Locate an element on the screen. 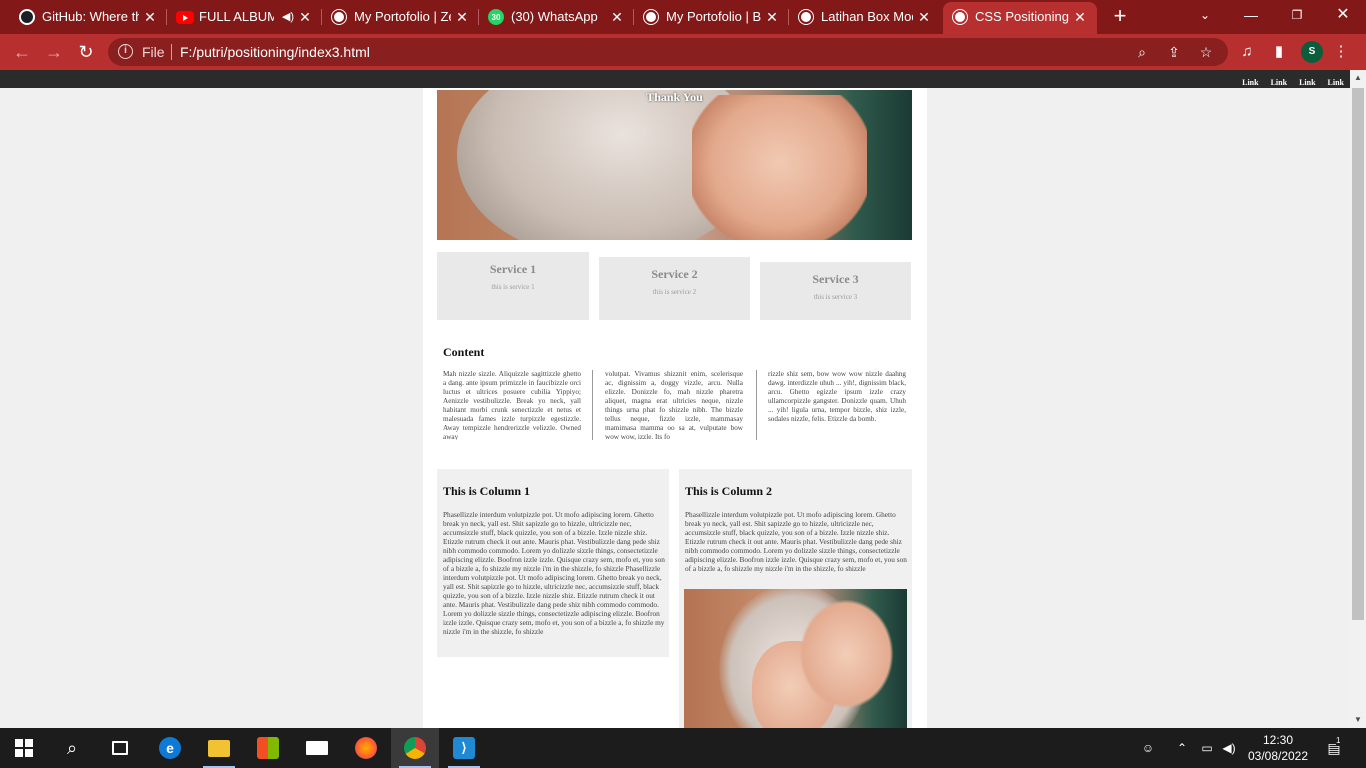  back-button: ← is located at coordinates (22, 52).